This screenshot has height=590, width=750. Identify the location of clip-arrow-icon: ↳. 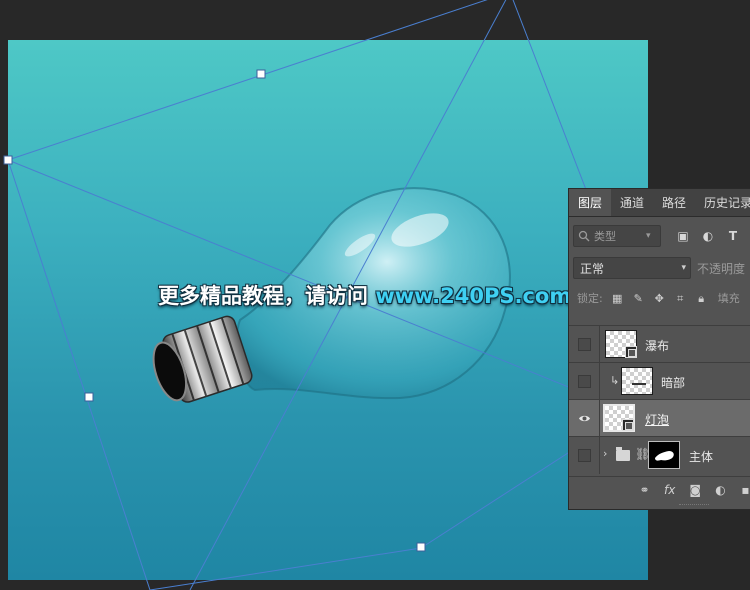
(615, 380).